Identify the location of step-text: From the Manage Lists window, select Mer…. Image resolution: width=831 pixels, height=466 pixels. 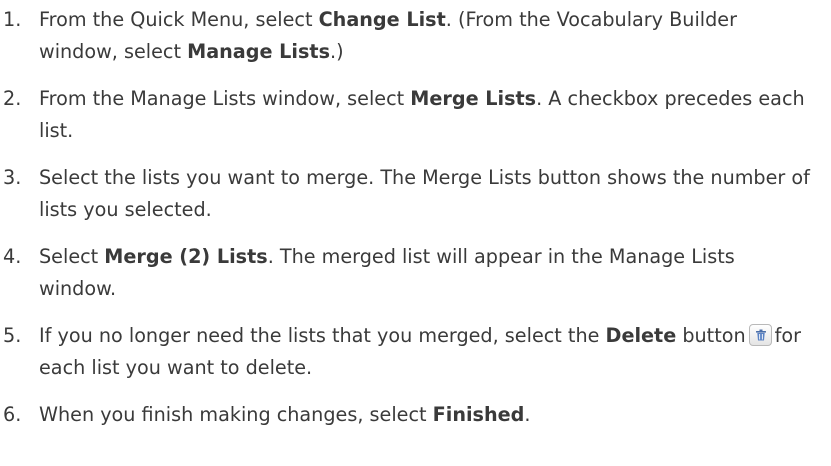
(422, 114).